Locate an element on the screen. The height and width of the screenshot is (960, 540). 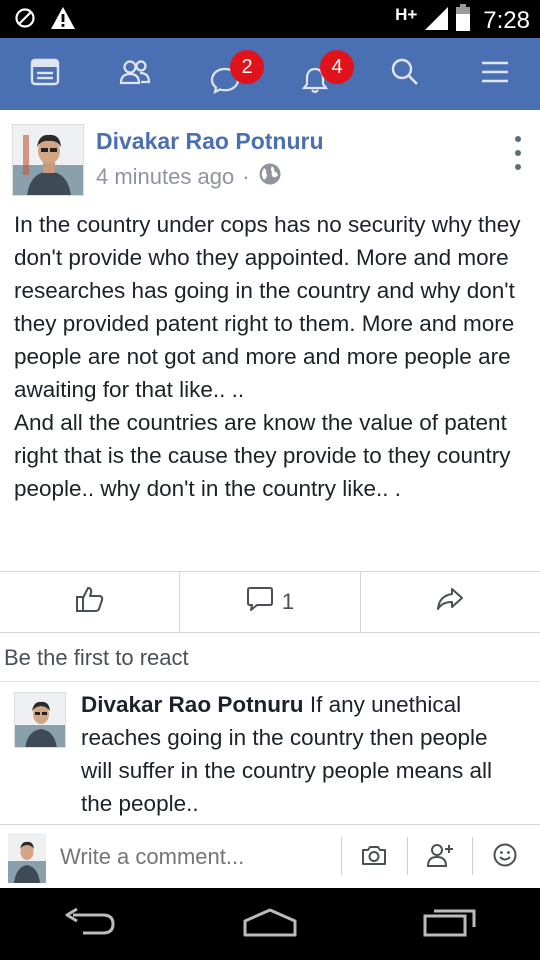
comment-composer is located at coordinates (270, 856).